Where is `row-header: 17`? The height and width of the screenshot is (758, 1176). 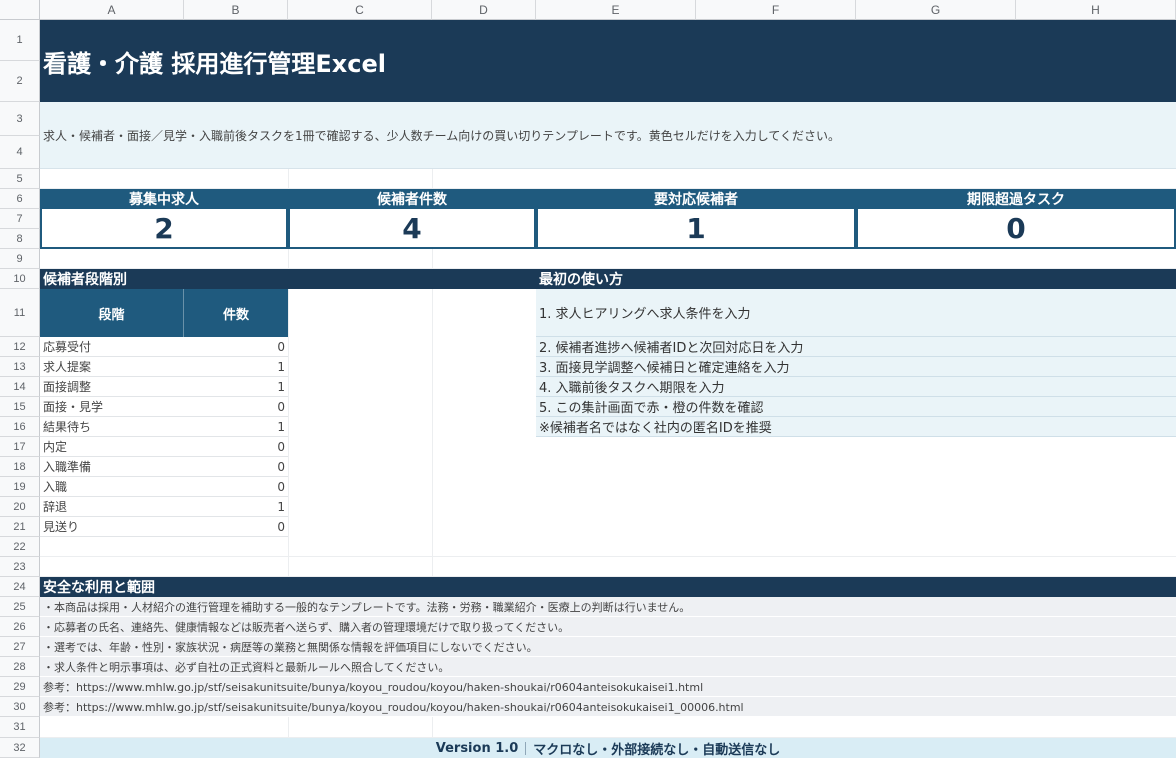
row-header: 17 is located at coordinates (20, 447).